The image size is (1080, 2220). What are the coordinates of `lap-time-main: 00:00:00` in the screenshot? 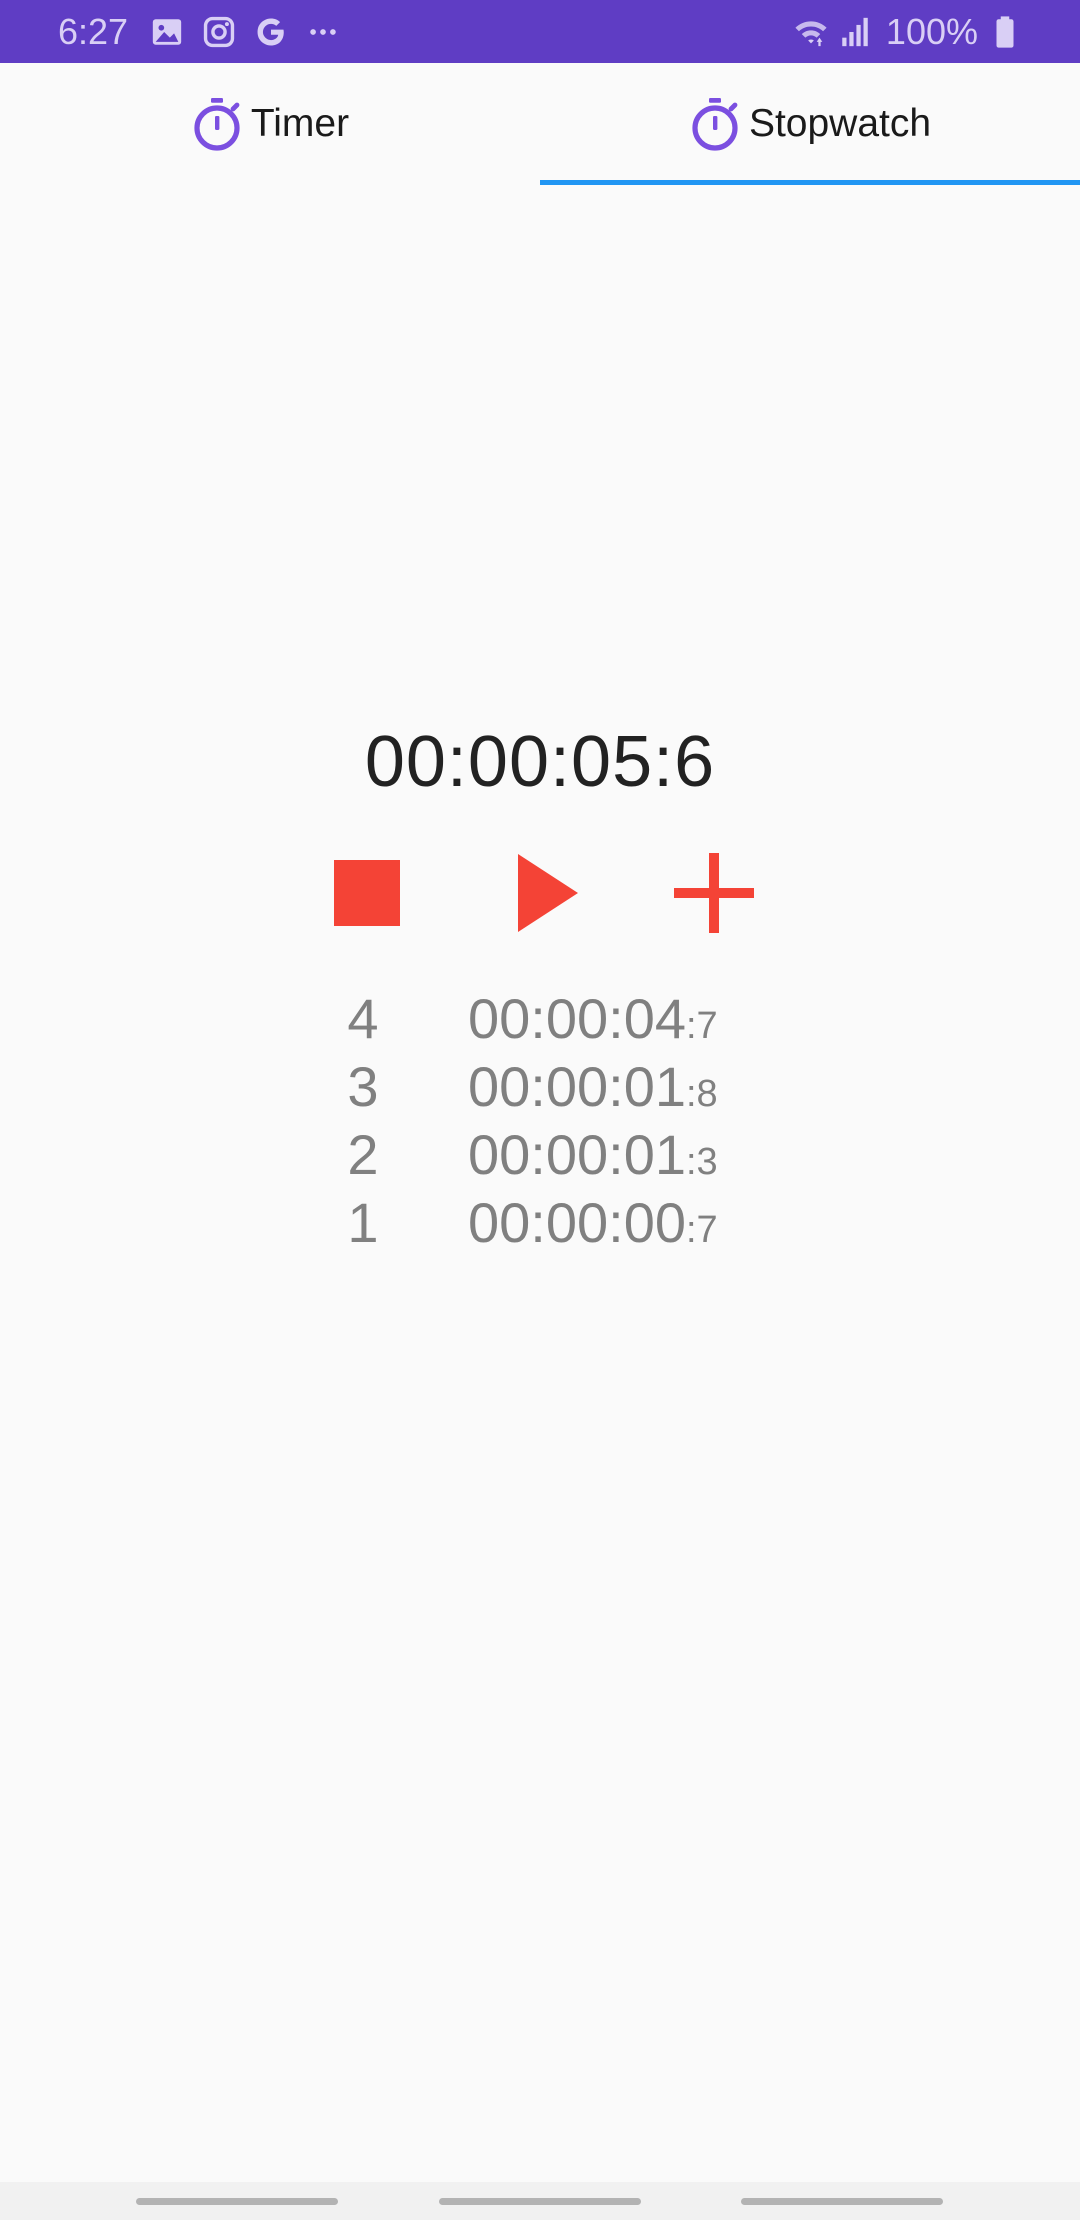 It's located at (577, 1222).